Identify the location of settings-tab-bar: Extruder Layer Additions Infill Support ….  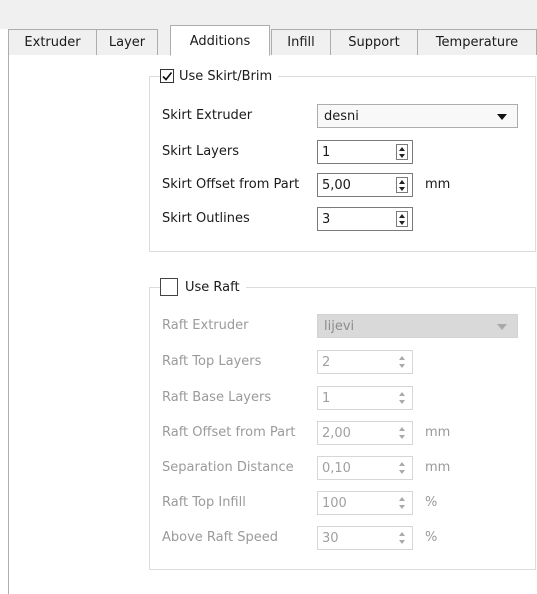
(272, 40).